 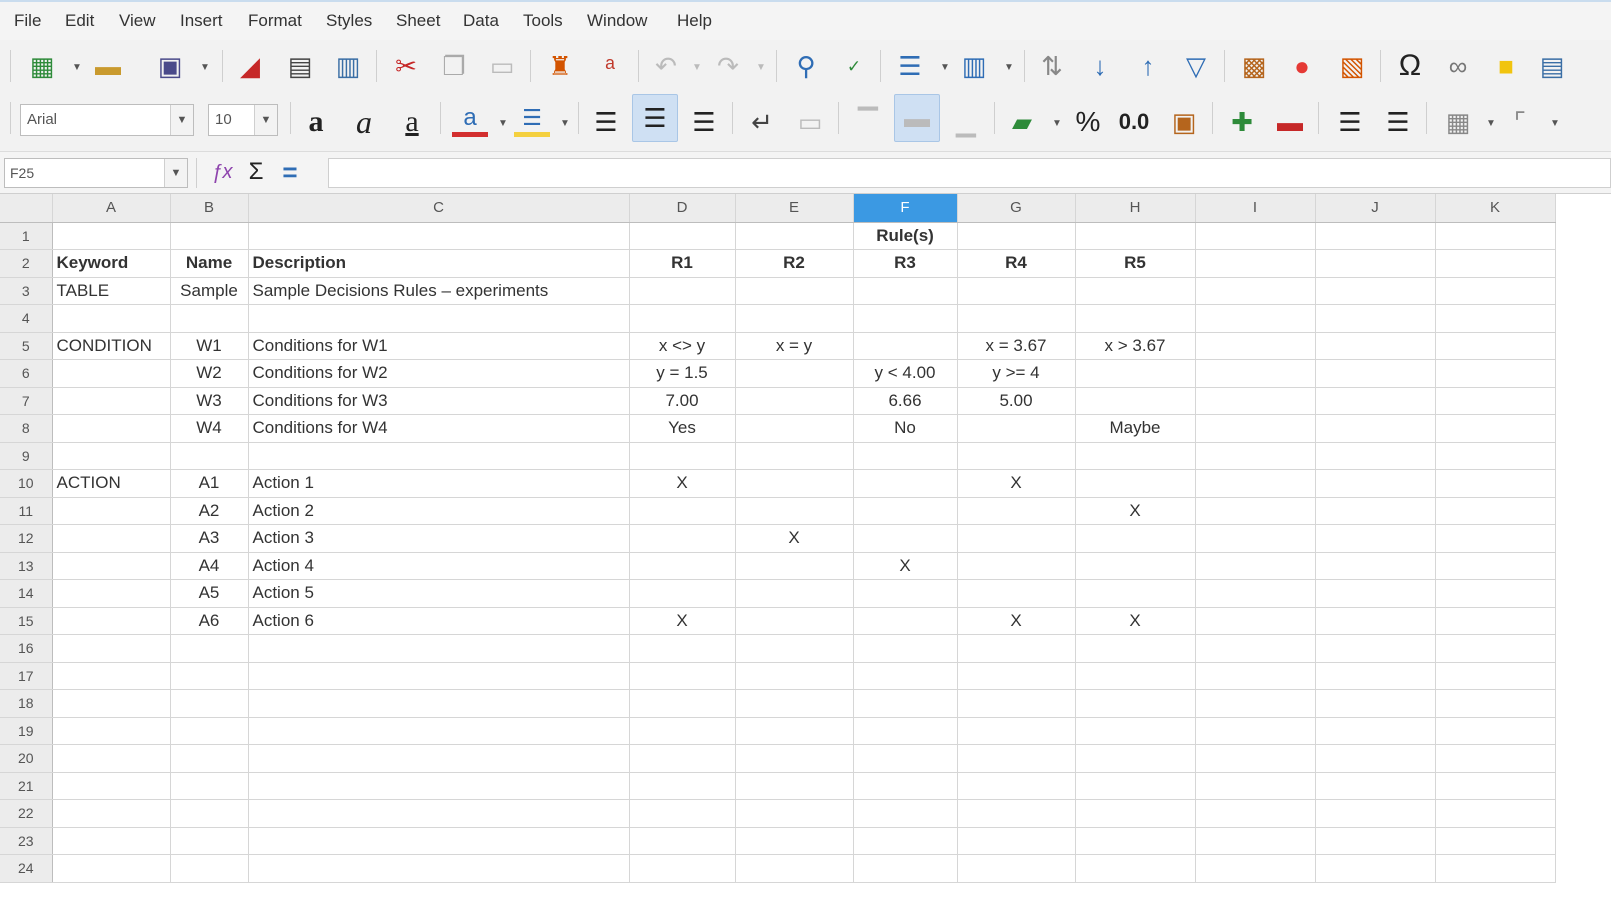 What do you see at coordinates (1255, 841) in the screenshot?
I see `cell-i23` at bounding box center [1255, 841].